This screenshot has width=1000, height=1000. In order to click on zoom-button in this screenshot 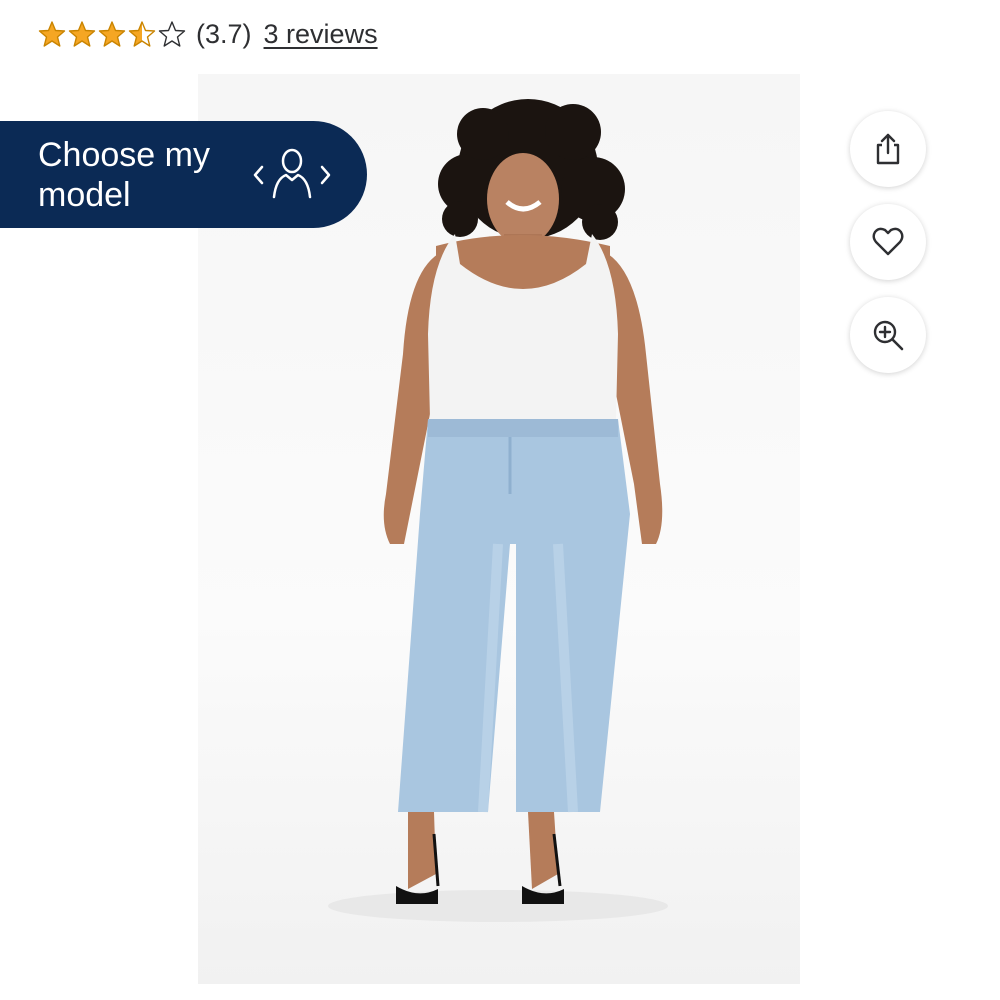, I will do `click(888, 335)`.